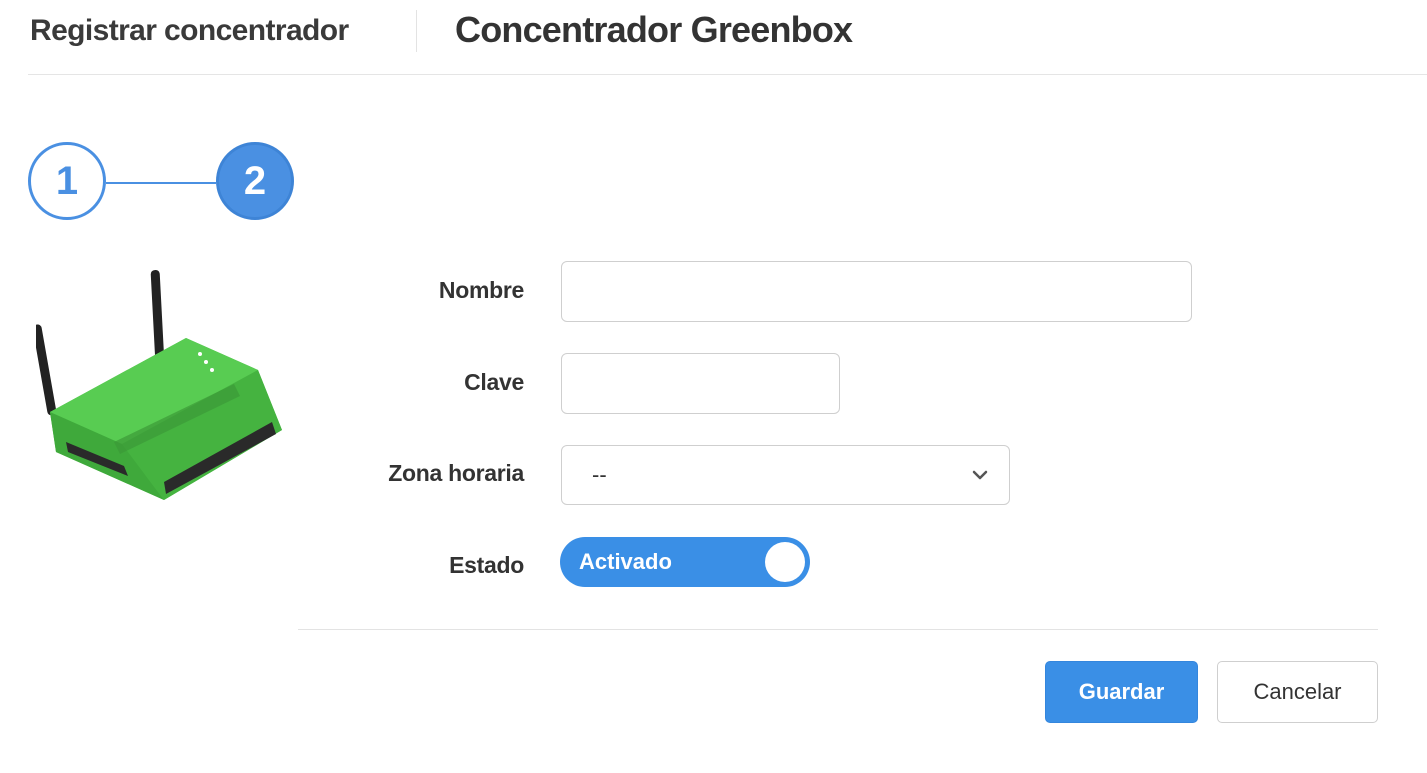 The width and height of the screenshot is (1427, 773). Describe the element at coordinates (785, 562) in the screenshot. I see `toggle-knob` at that location.